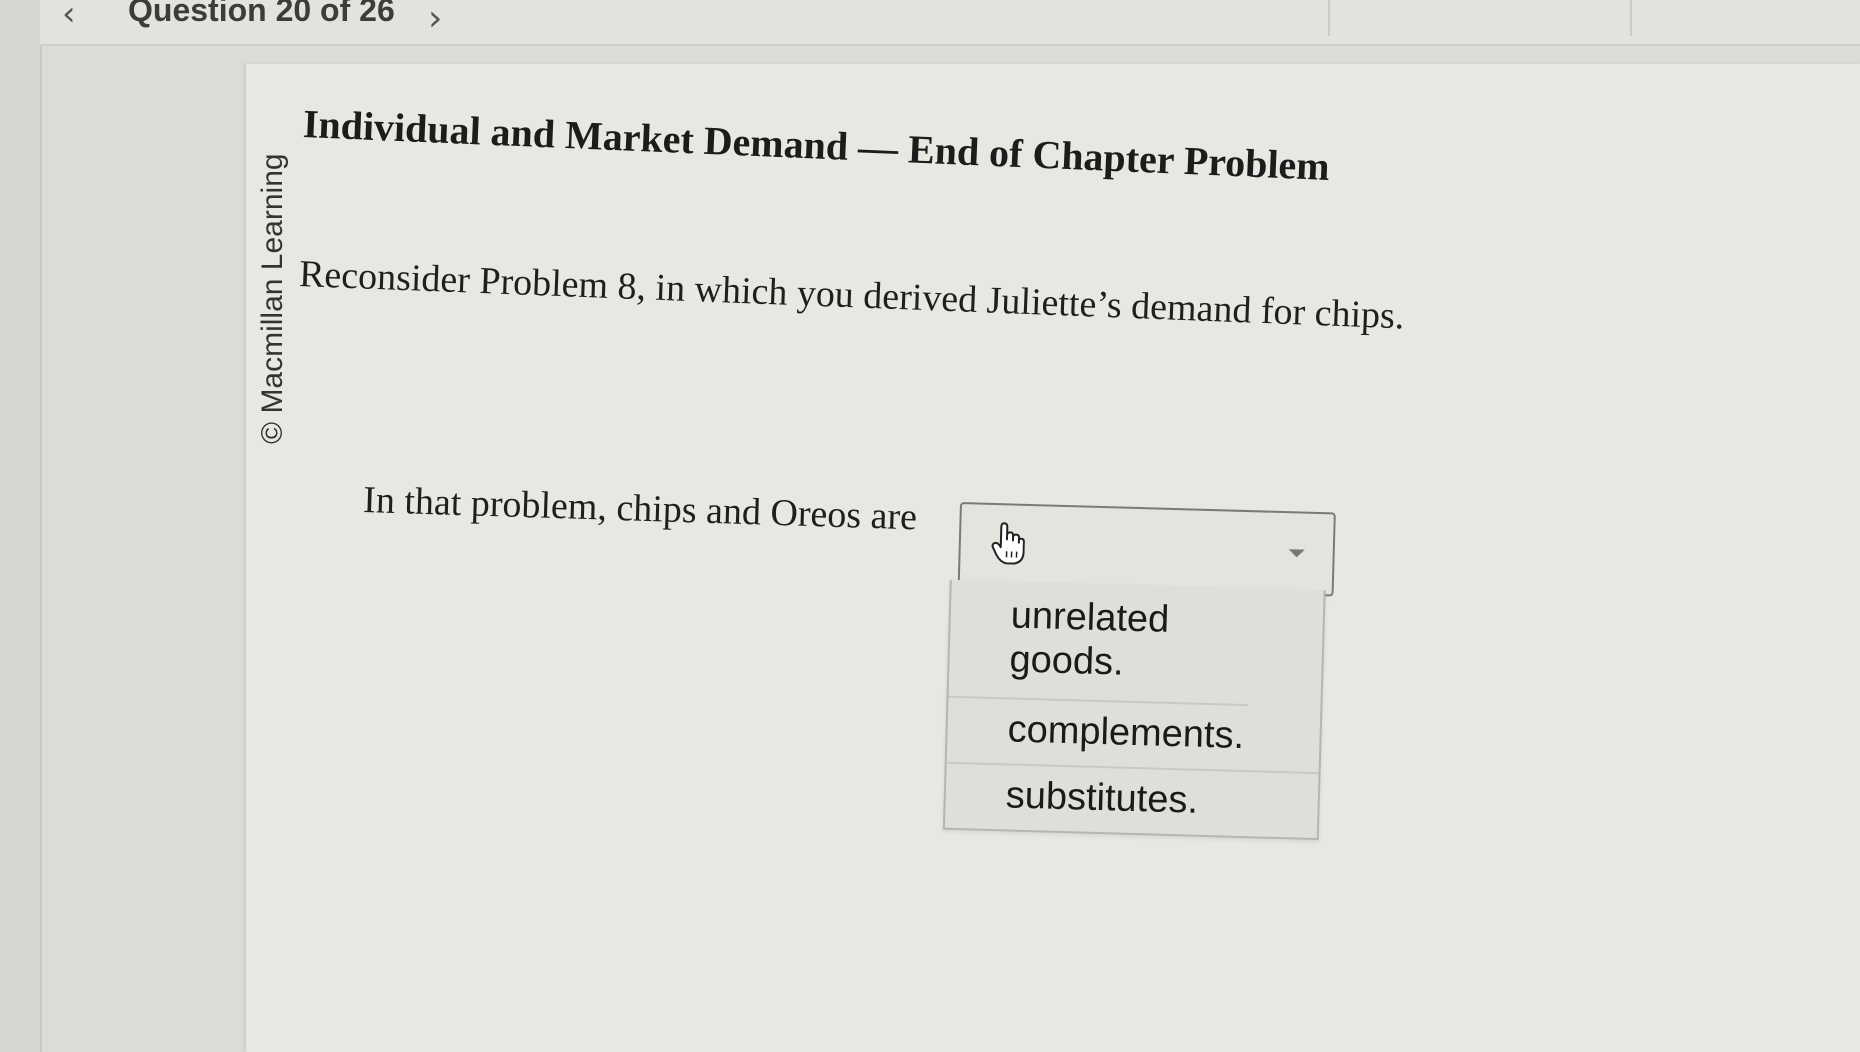  Describe the element at coordinates (1132, 801) in the screenshot. I see `dropdown-option-substitutes: substitutes.` at that location.